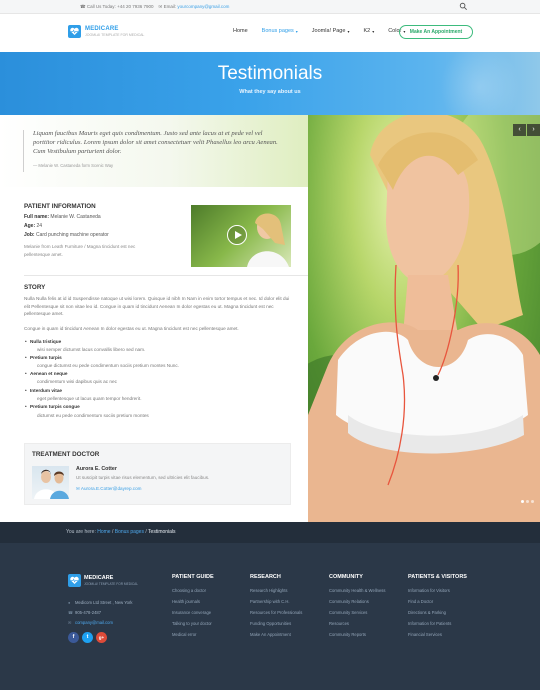 The image size is (540, 690). I want to click on logo-heart-icon, so click(74, 31).